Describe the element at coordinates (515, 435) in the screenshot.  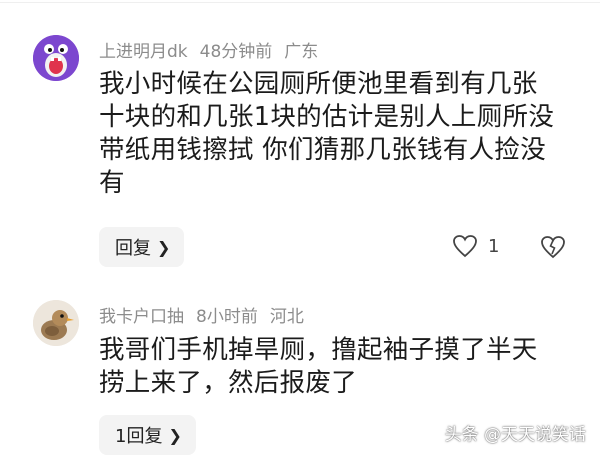
I see `watermark-text: 头条 @天天说笑话` at that location.